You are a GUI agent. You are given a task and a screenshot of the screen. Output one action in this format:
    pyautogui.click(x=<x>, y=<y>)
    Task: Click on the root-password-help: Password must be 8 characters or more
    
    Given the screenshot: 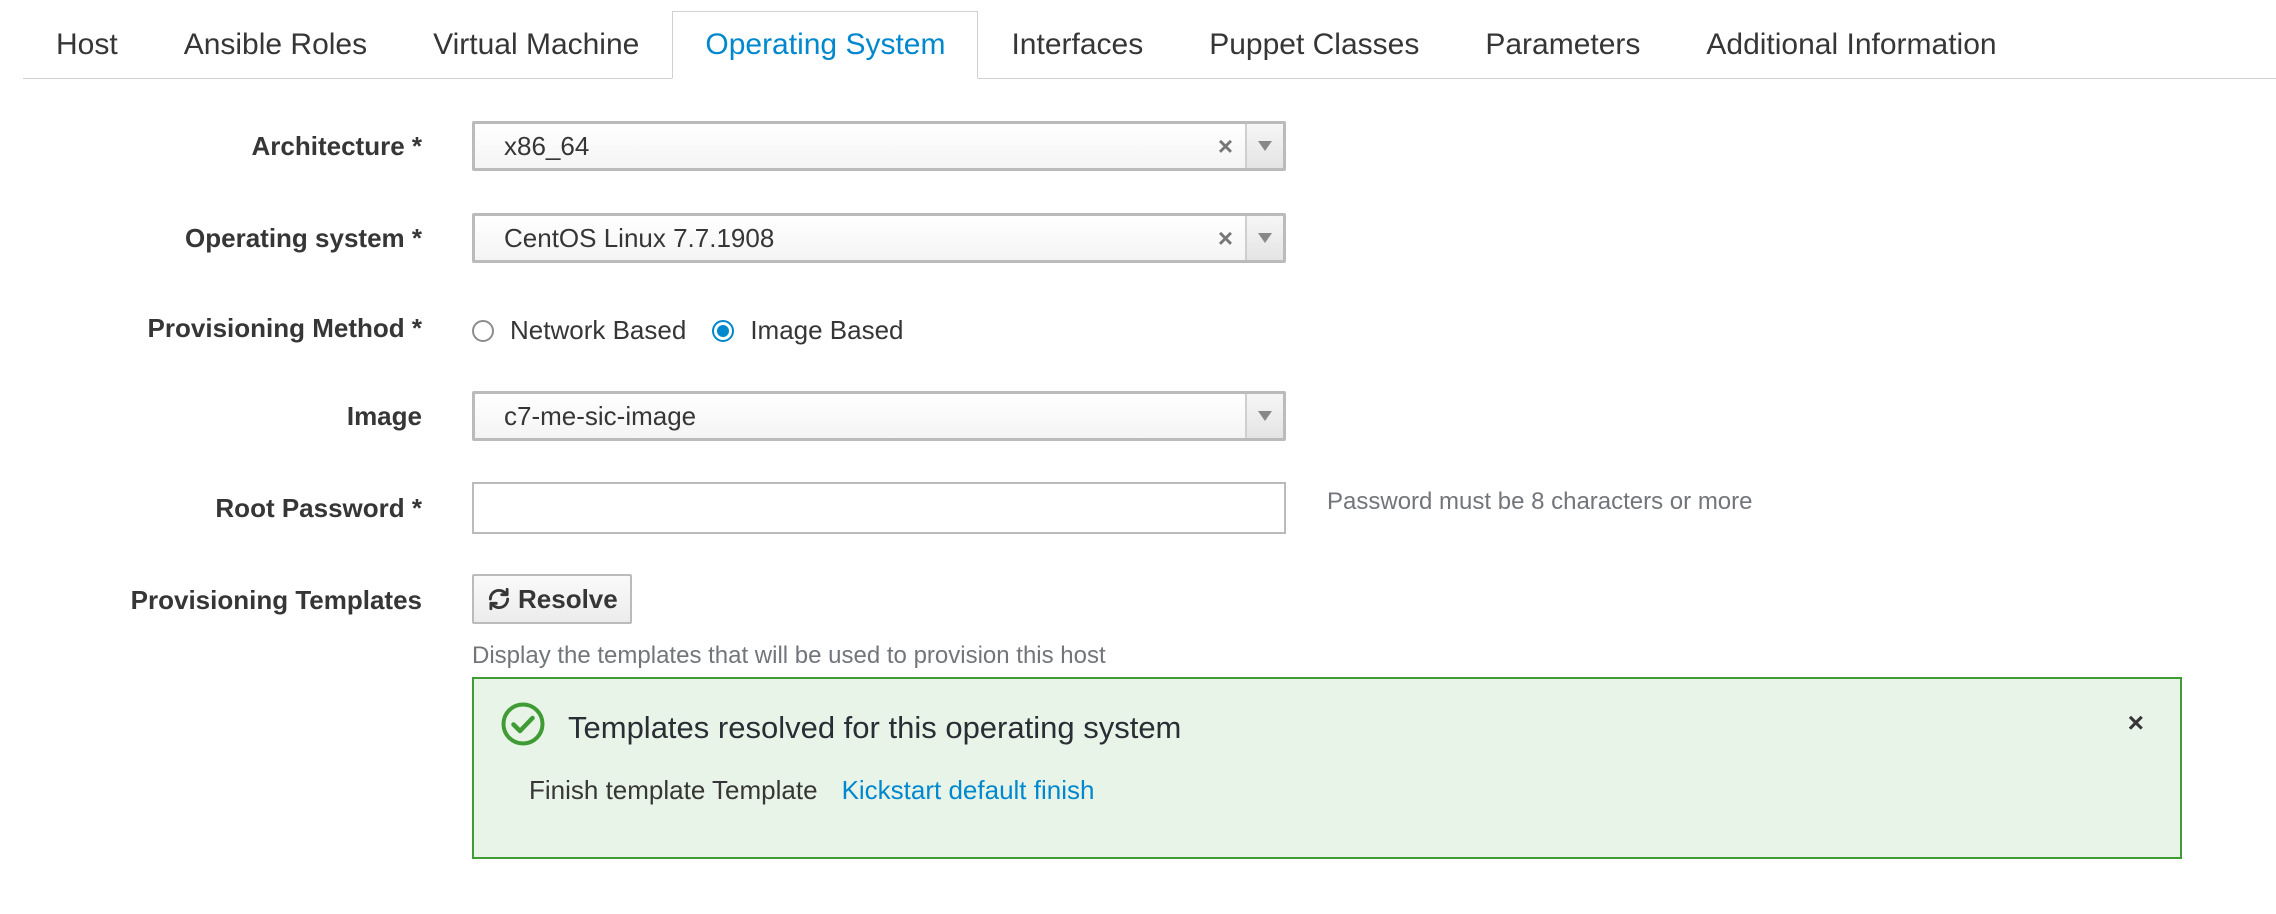 What is the action you would take?
    pyautogui.click(x=1540, y=501)
    